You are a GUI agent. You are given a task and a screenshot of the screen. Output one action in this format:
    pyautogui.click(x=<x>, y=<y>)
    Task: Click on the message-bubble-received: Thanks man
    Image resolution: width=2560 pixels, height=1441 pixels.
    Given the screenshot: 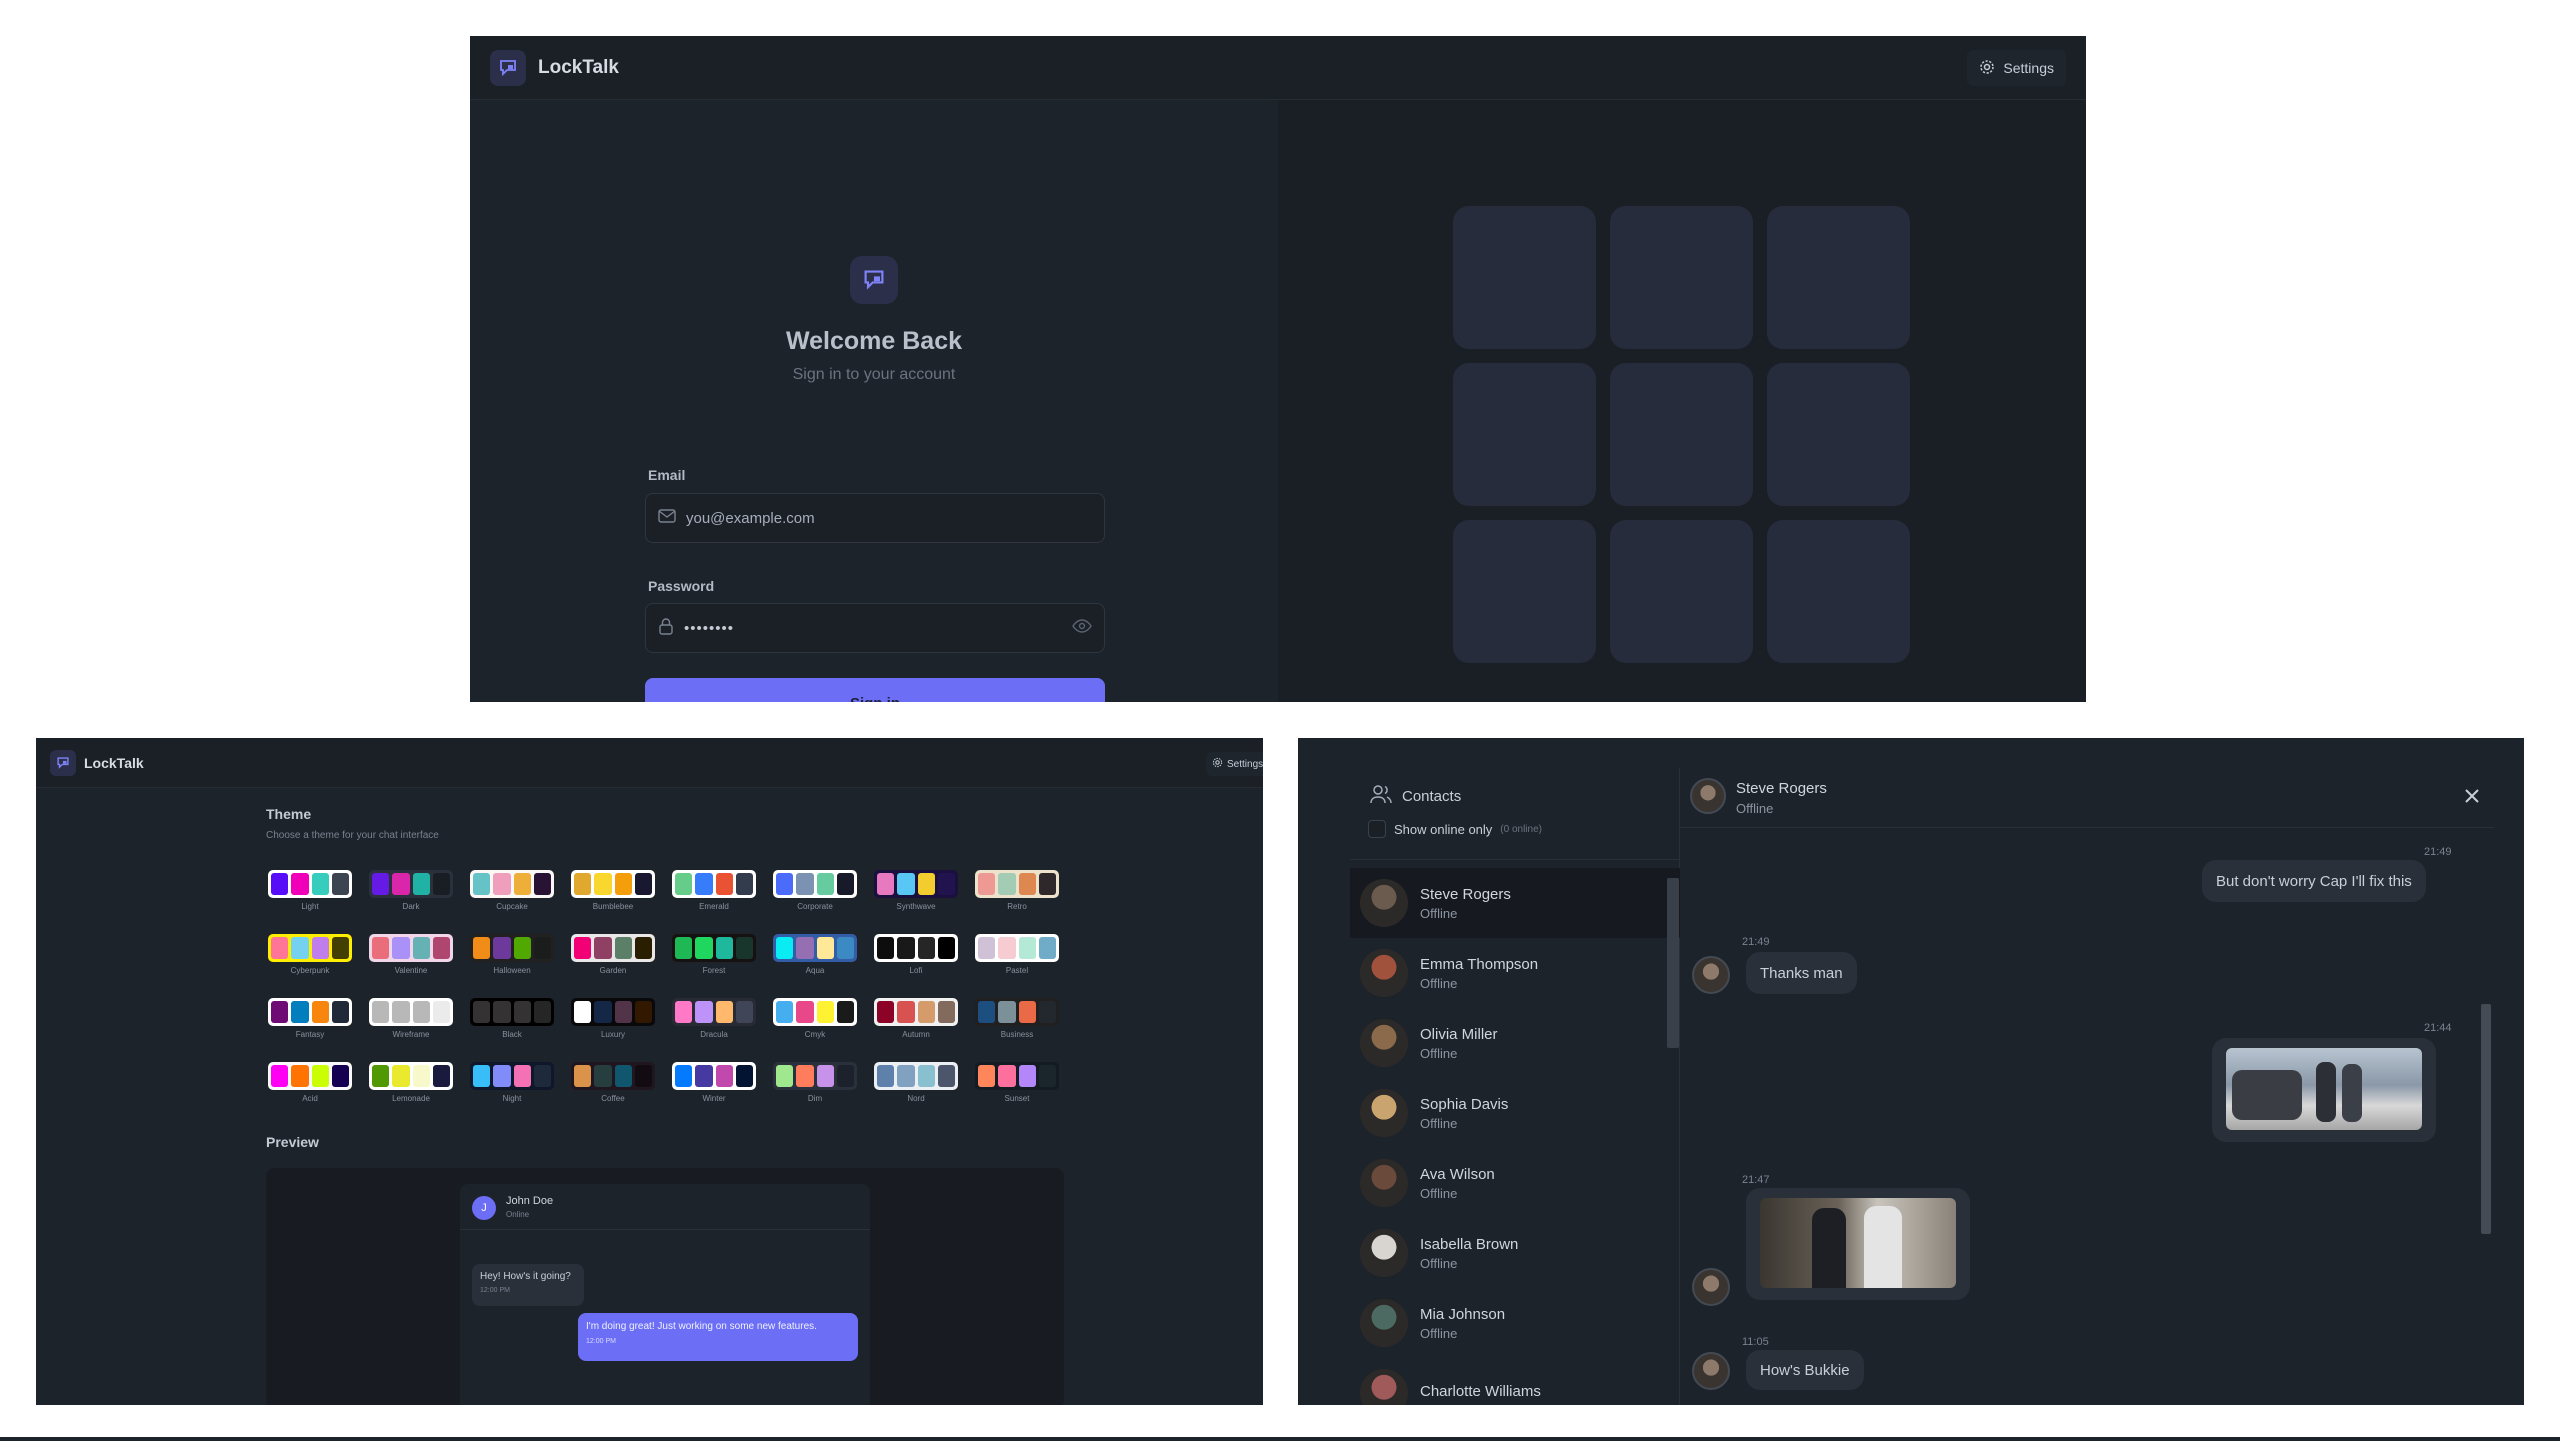 What is the action you would take?
    pyautogui.click(x=1801, y=973)
    